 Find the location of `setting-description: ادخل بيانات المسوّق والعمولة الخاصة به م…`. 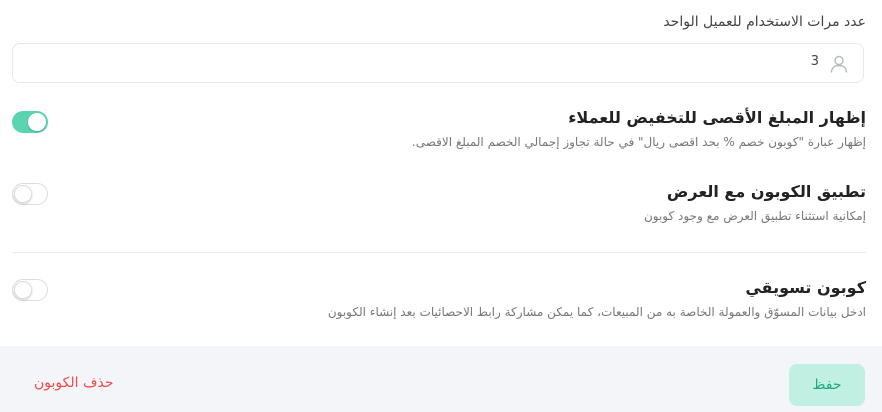

setting-description: ادخل بيانات المسوّق والعمولة الخاصة به م… is located at coordinates (596, 312).